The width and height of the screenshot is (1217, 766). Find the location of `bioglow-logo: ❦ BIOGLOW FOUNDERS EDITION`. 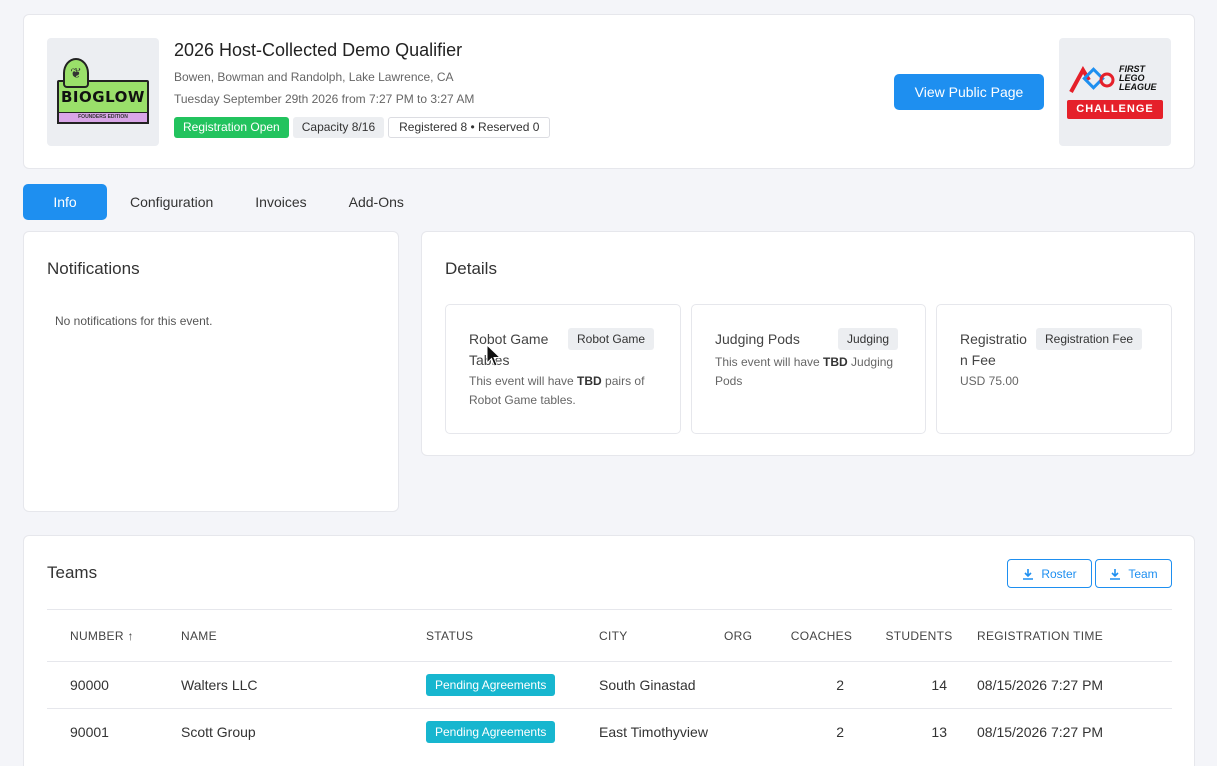

bioglow-logo: ❦ BIOGLOW FOUNDERS EDITION is located at coordinates (103, 92).